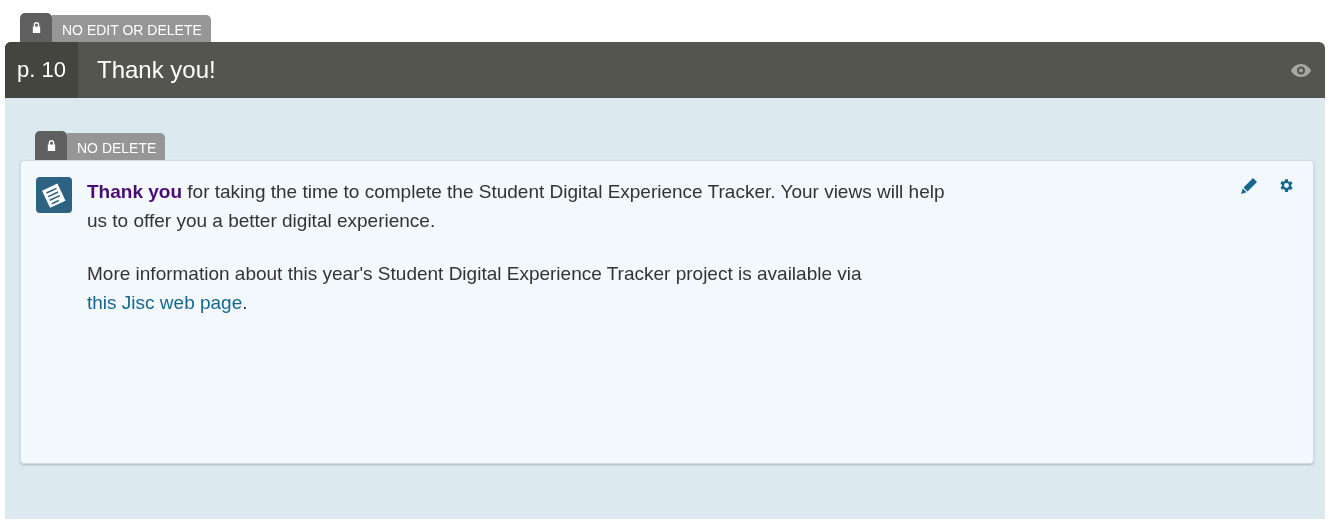 This screenshot has width=1329, height=520. What do you see at coordinates (516, 206) in the screenshot?
I see `paragraph: Thank you for taking the time to complete the Student Digital Experience Tracker. Your views will help us to offer you a better digital experience.` at bounding box center [516, 206].